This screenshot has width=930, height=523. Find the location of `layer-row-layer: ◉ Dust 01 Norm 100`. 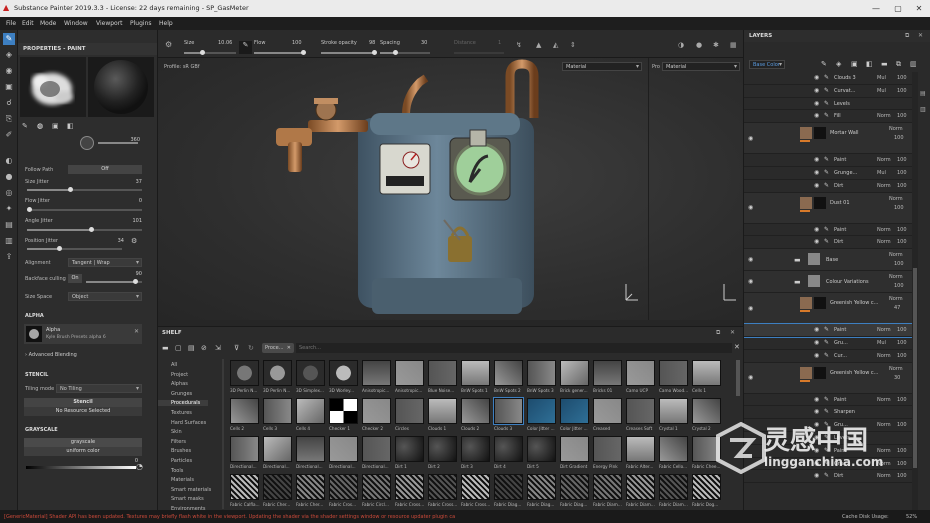

layer-row-layer: ◉ Dust 01 Norm 100 is located at coordinates (828, 208).